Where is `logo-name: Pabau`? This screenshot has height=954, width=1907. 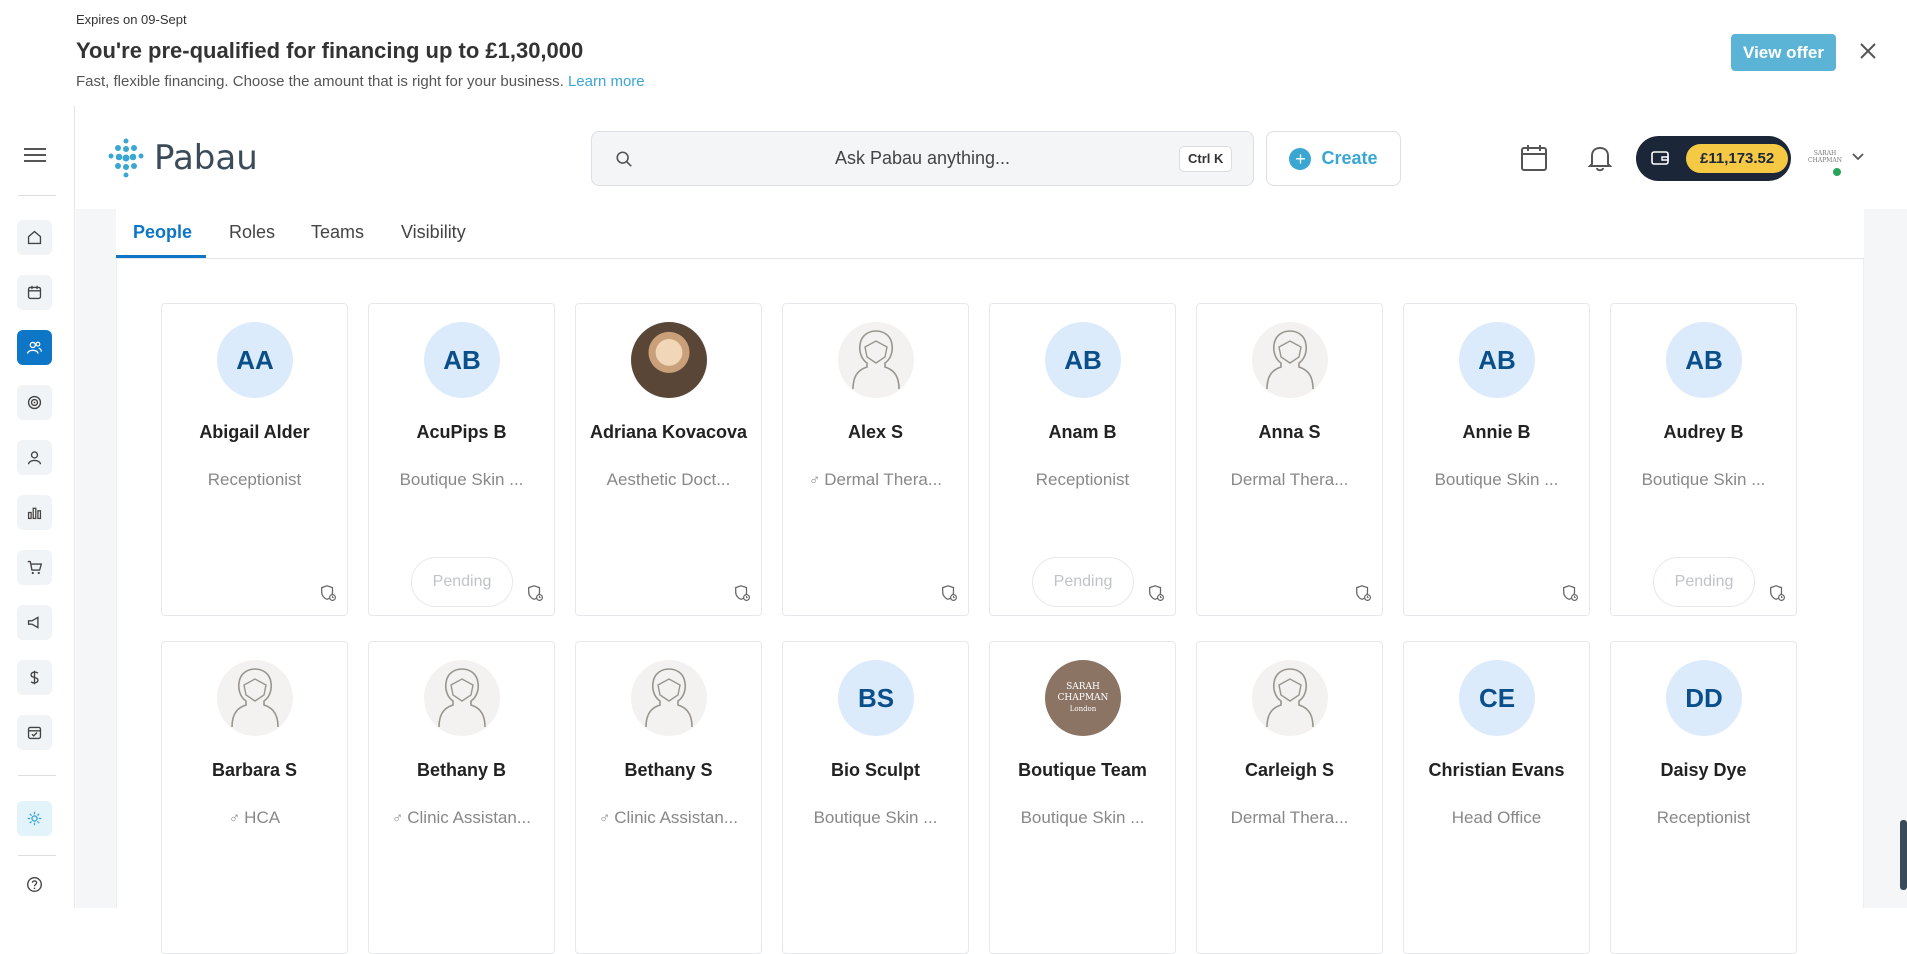
logo-name: Pabau is located at coordinates (206, 158).